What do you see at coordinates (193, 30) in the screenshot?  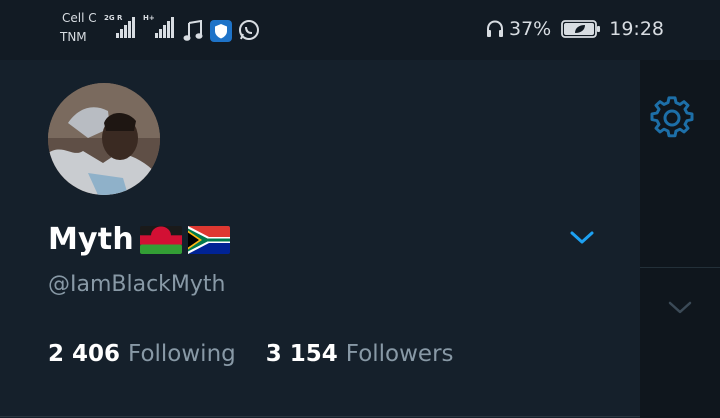 I see `music-note-icon` at bounding box center [193, 30].